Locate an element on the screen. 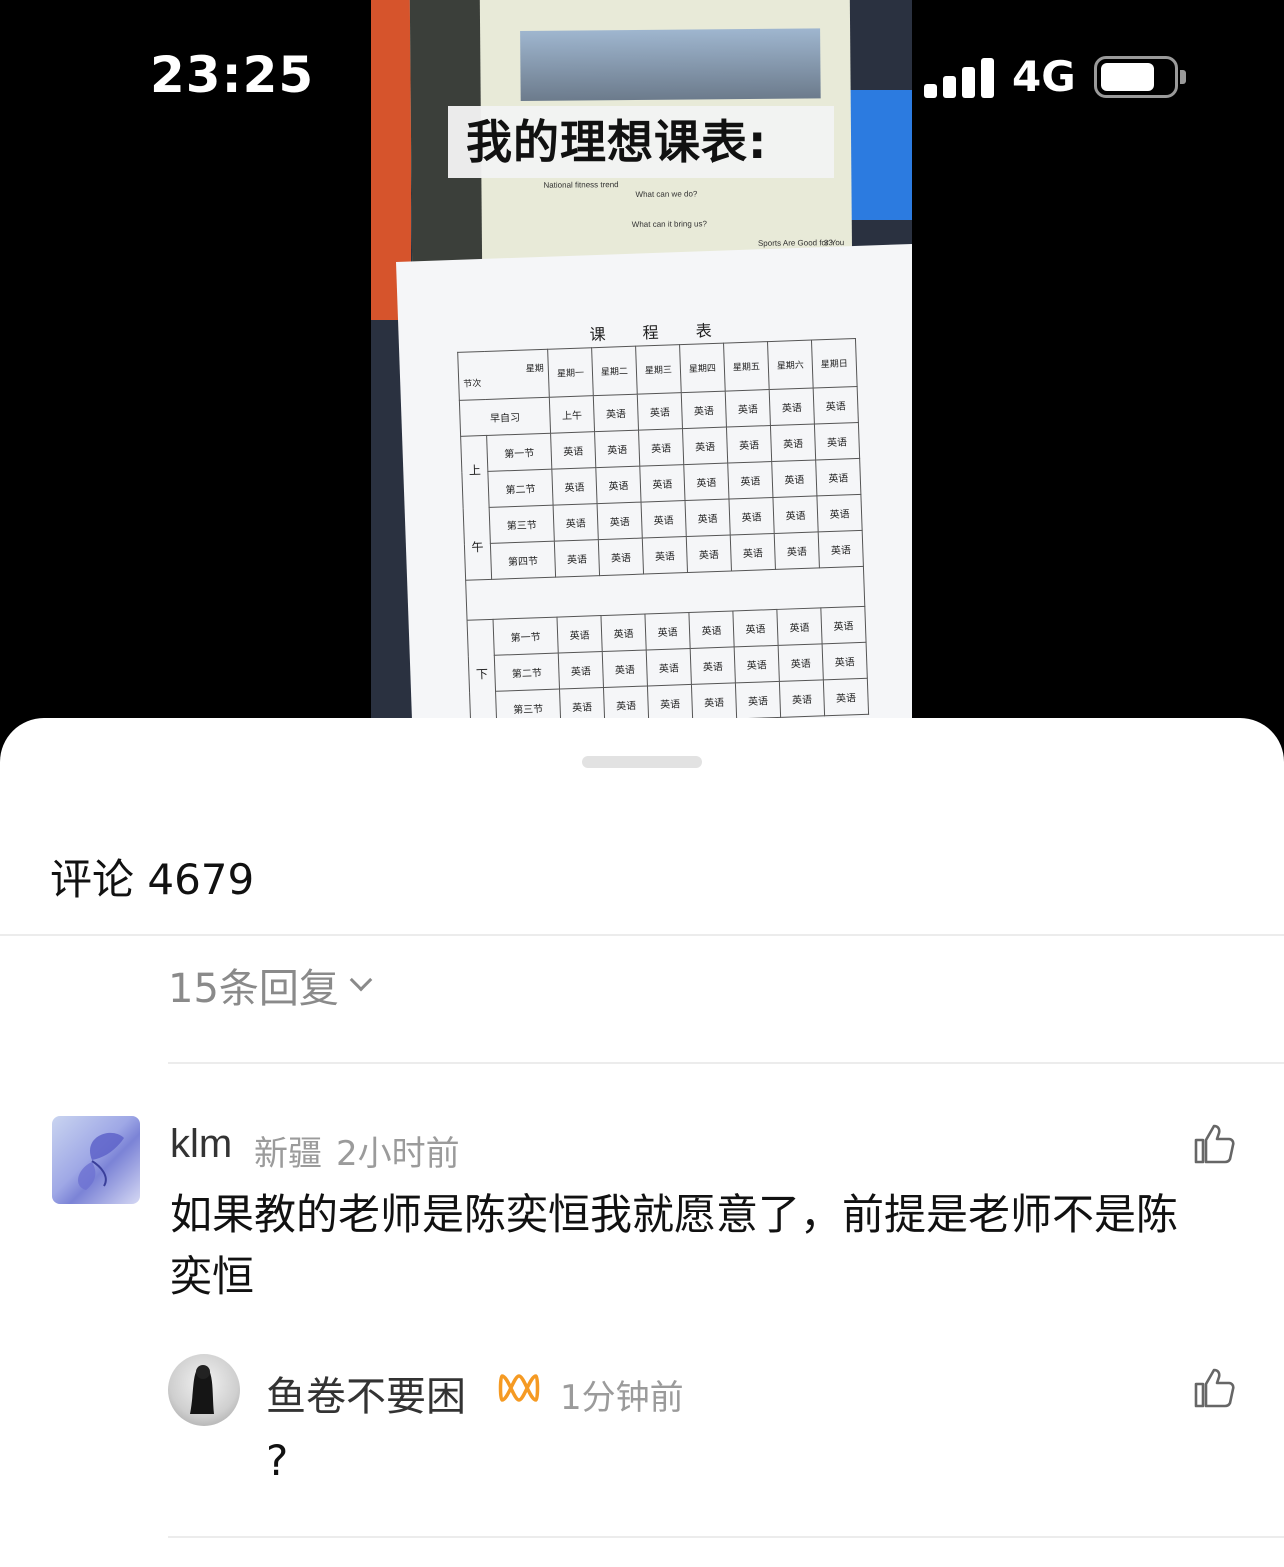  drag-handle is located at coordinates (642, 762).